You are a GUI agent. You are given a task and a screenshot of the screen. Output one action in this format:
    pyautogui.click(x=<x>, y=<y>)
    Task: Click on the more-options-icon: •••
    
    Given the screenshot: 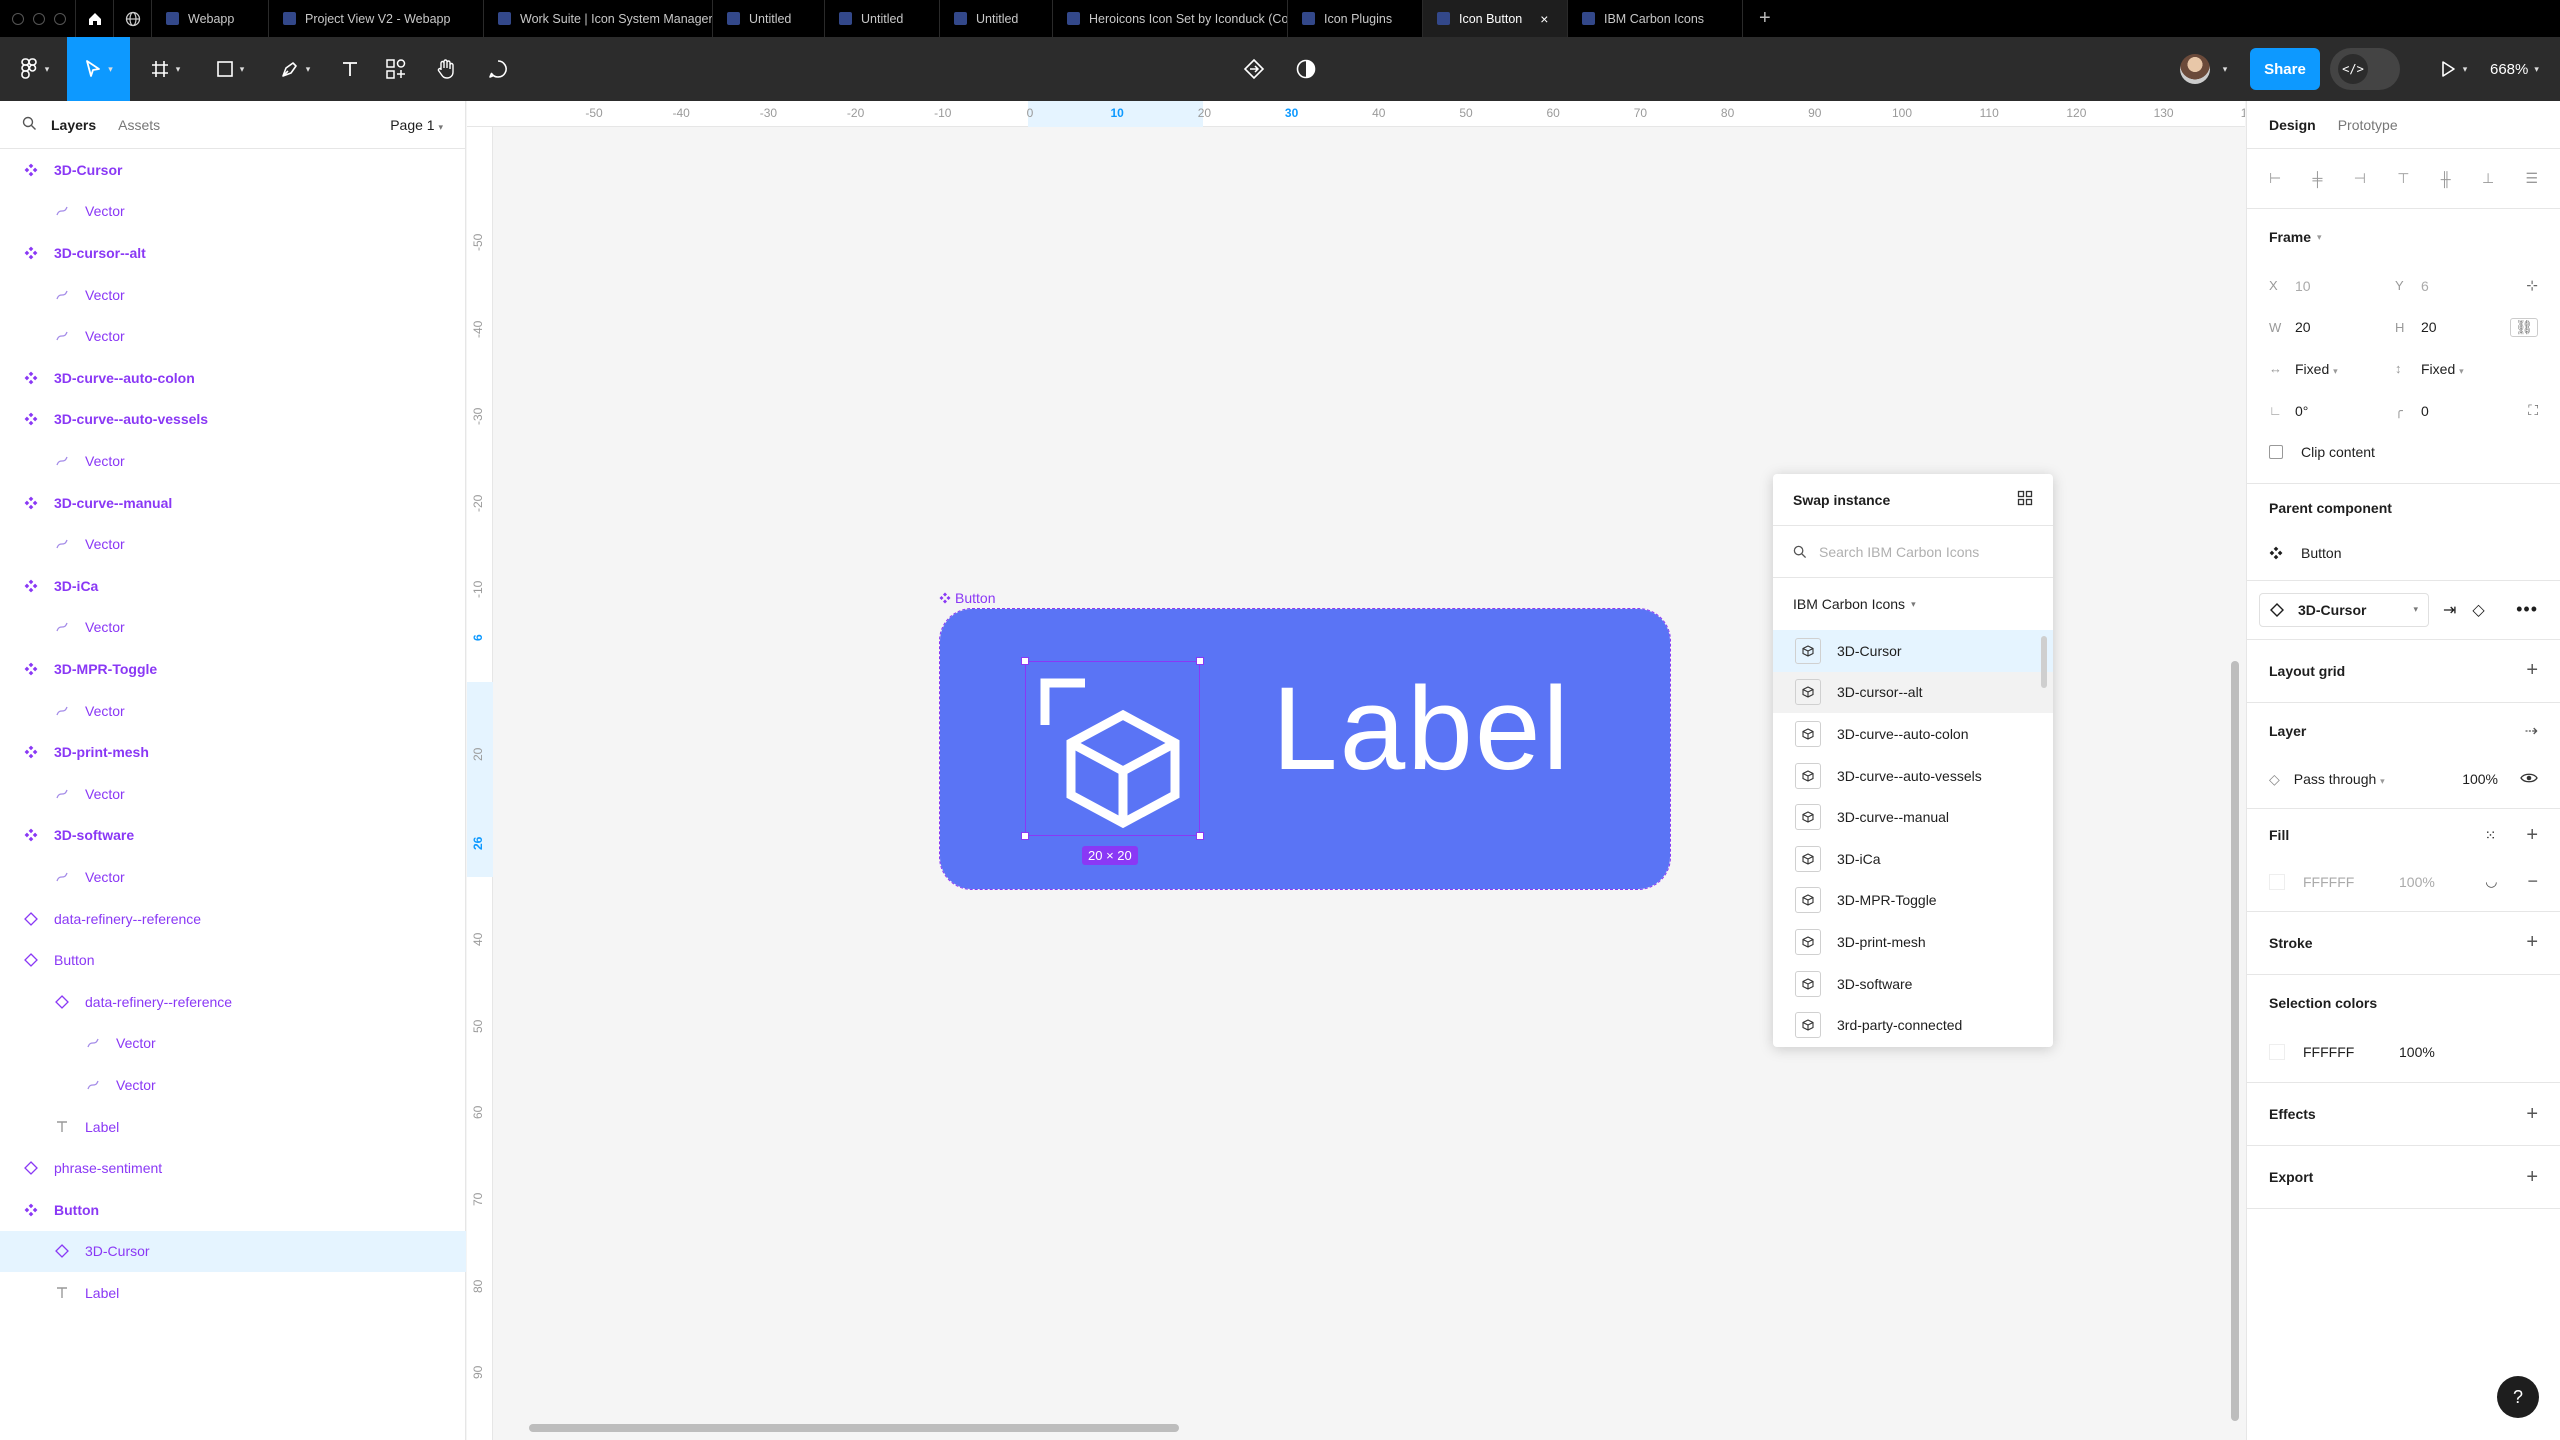 What is the action you would take?
    pyautogui.click(x=2527, y=609)
    